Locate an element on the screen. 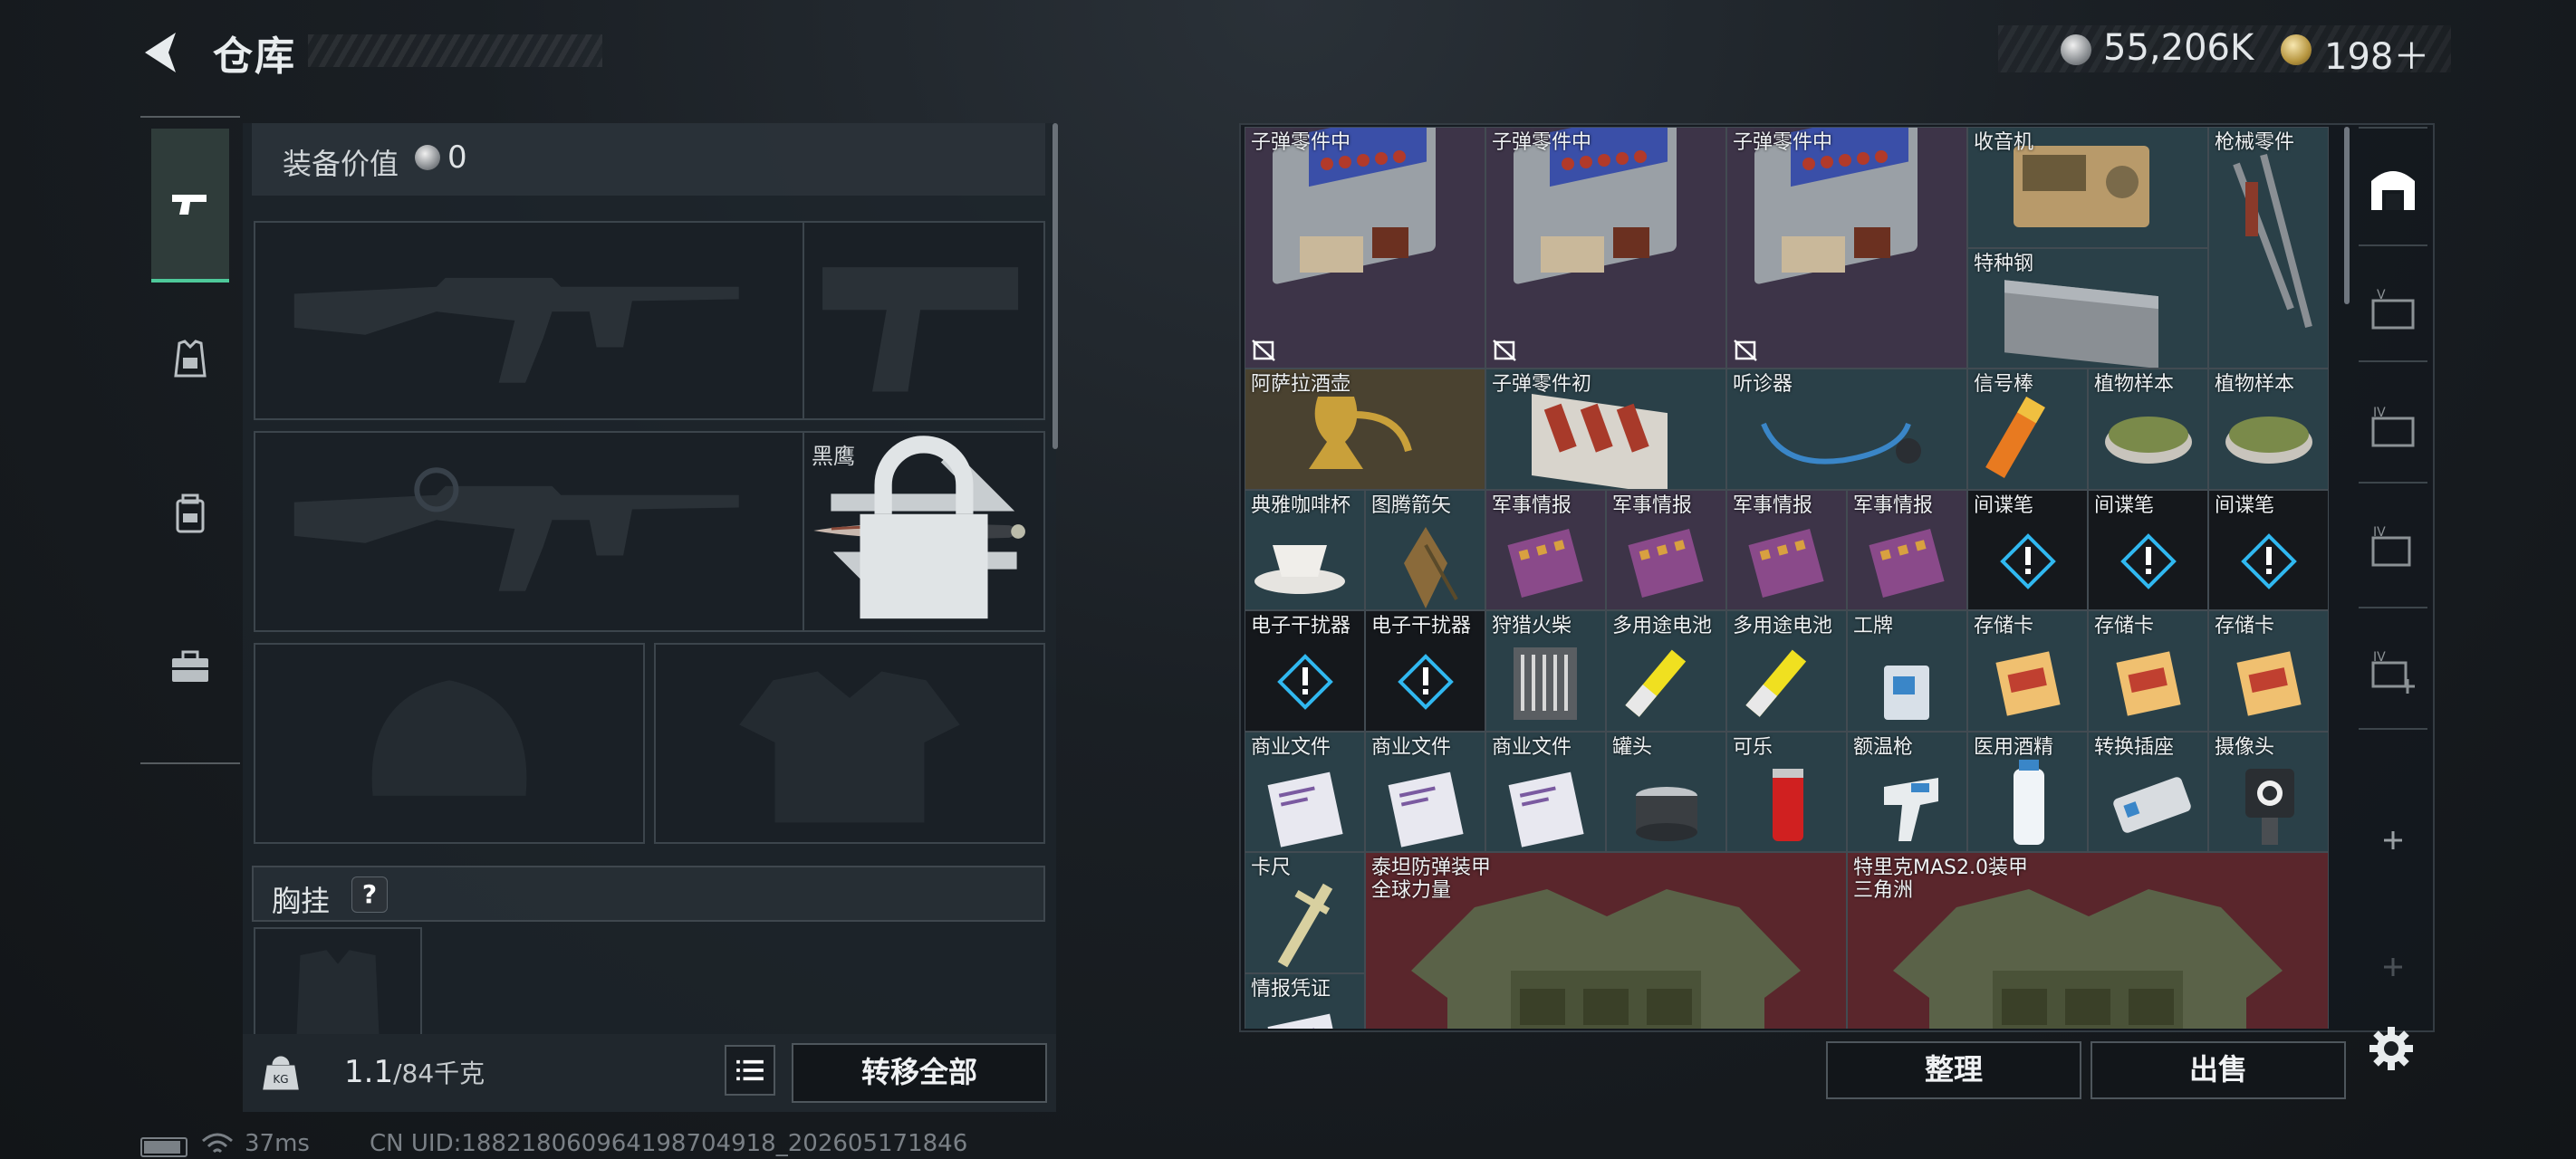 This screenshot has width=2576, height=1159. gear-icon is located at coordinates (2391, 1049).